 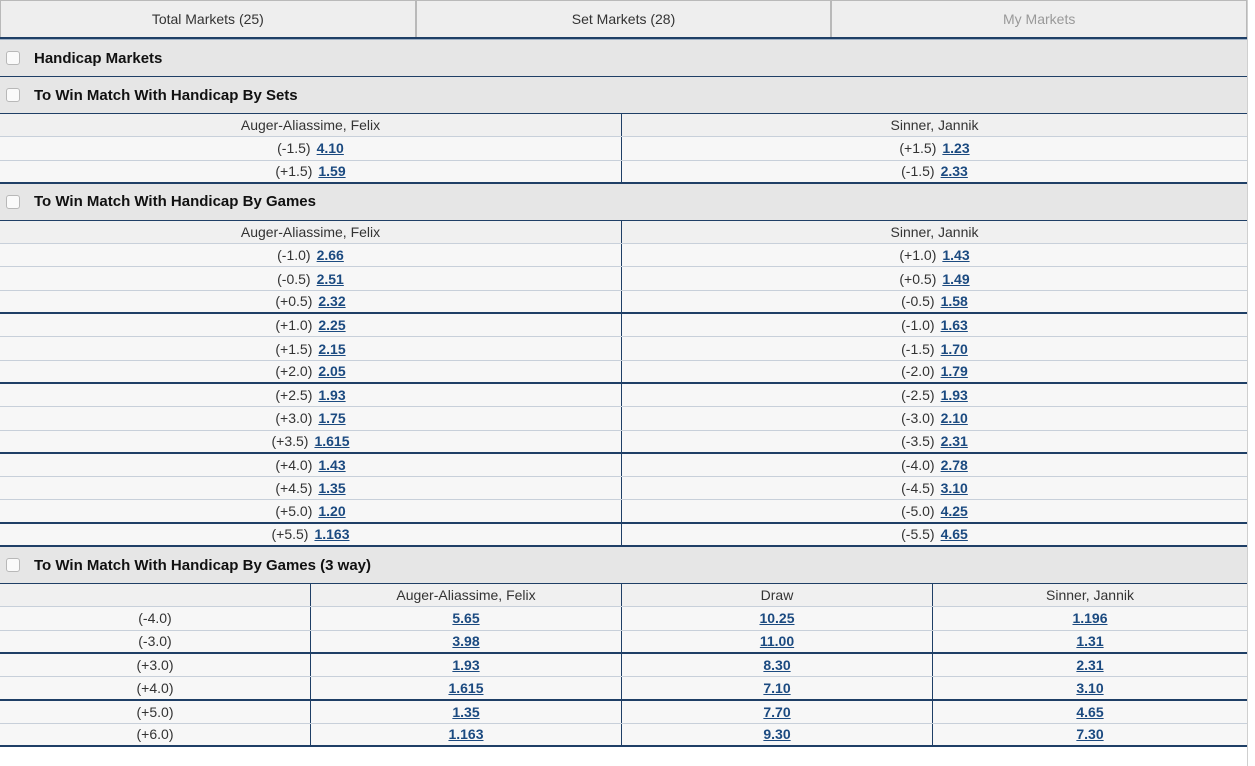 What do you see at coordinates (934, 348) in the screenshot?
I see `player2-odds-cell: (-1.5) 1.70` at bounding box center [934, 348].